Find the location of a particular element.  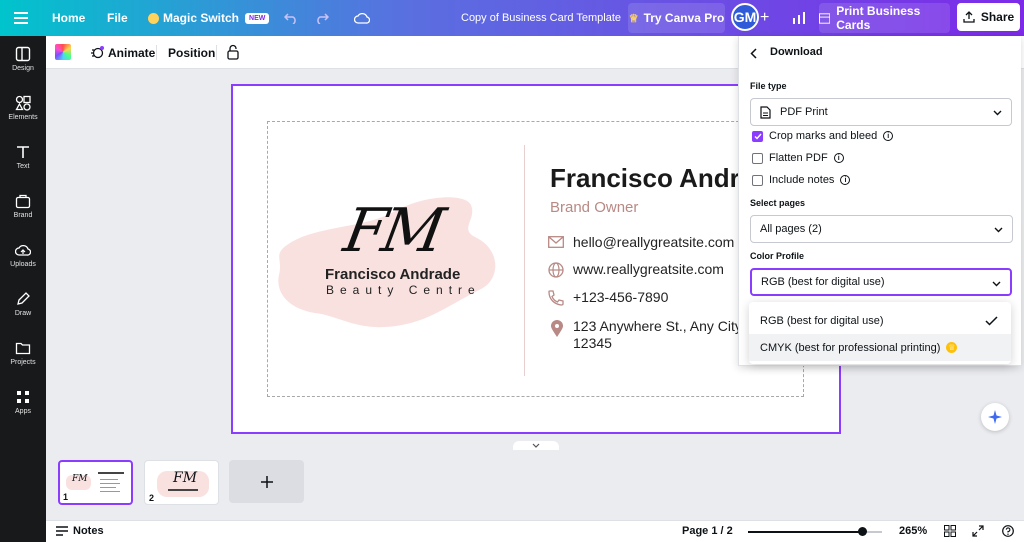

add-collaborator-icon: + is located at coordinates (764, 18).